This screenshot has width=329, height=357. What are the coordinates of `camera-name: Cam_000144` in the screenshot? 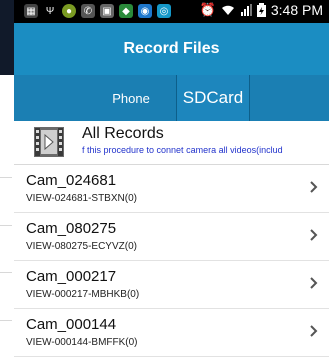 It's located at (71, 324).